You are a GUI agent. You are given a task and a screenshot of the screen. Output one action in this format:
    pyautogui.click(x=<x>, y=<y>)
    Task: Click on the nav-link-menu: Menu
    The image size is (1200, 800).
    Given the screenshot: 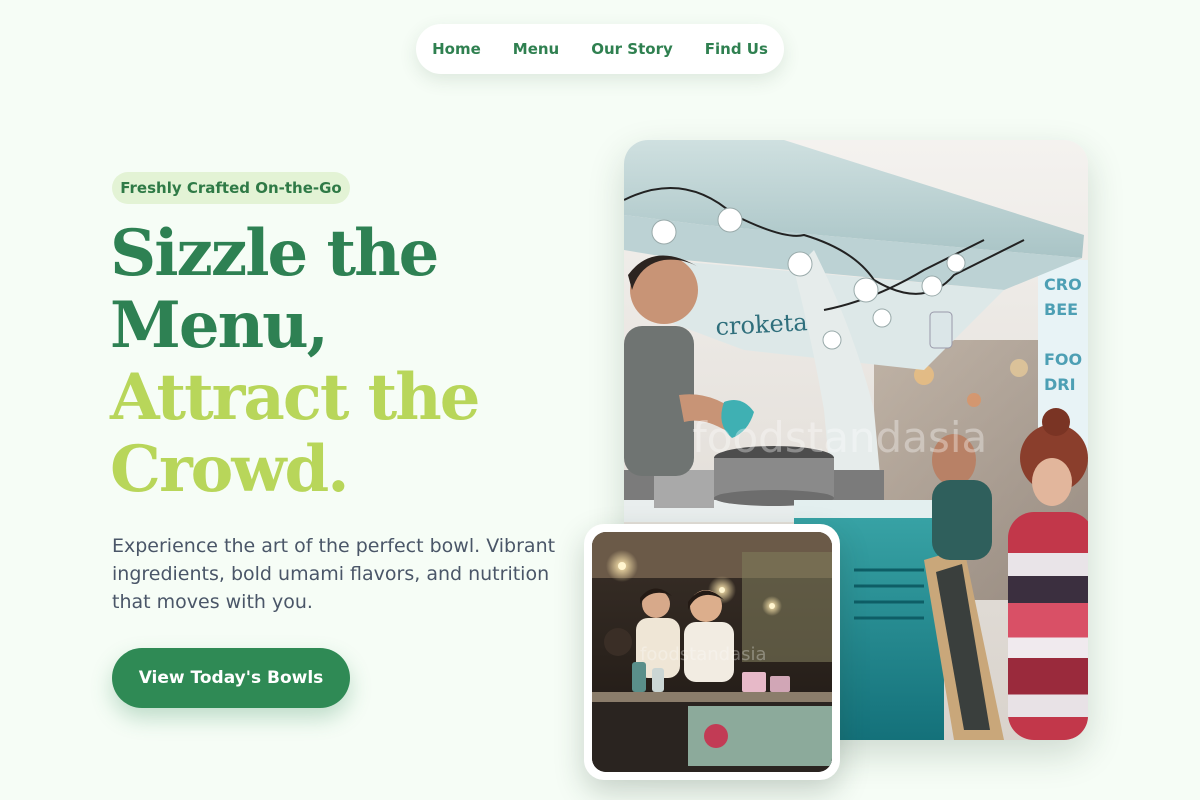 What is the action you would take?
    pyautogui.click(x=536, y=49)
    